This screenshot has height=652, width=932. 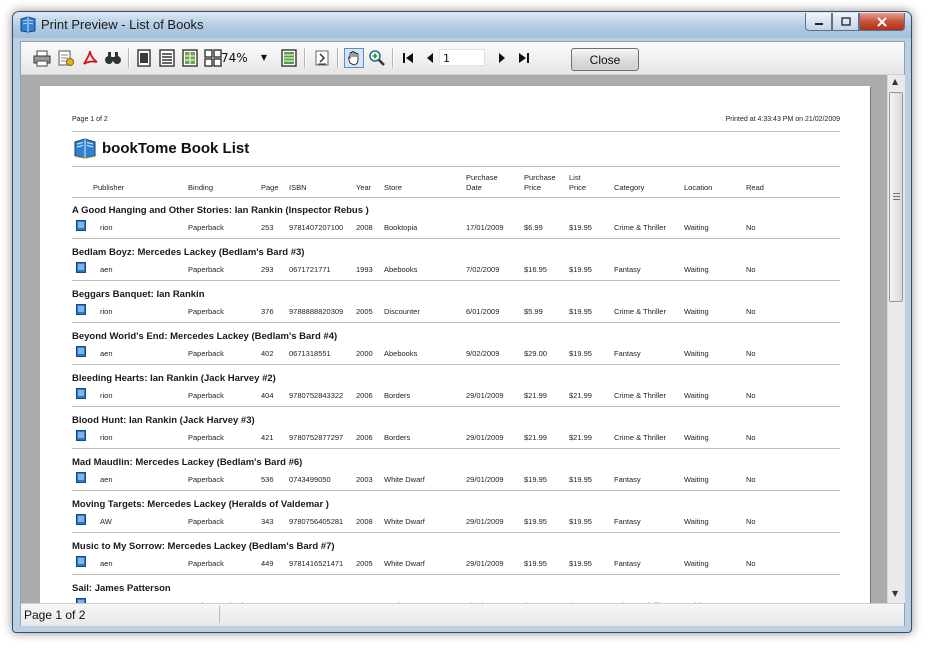 What do you see at coordinates (402, 311) in the screenshot?
I see `book-store: Discounter` at bounding box center [402, 311].